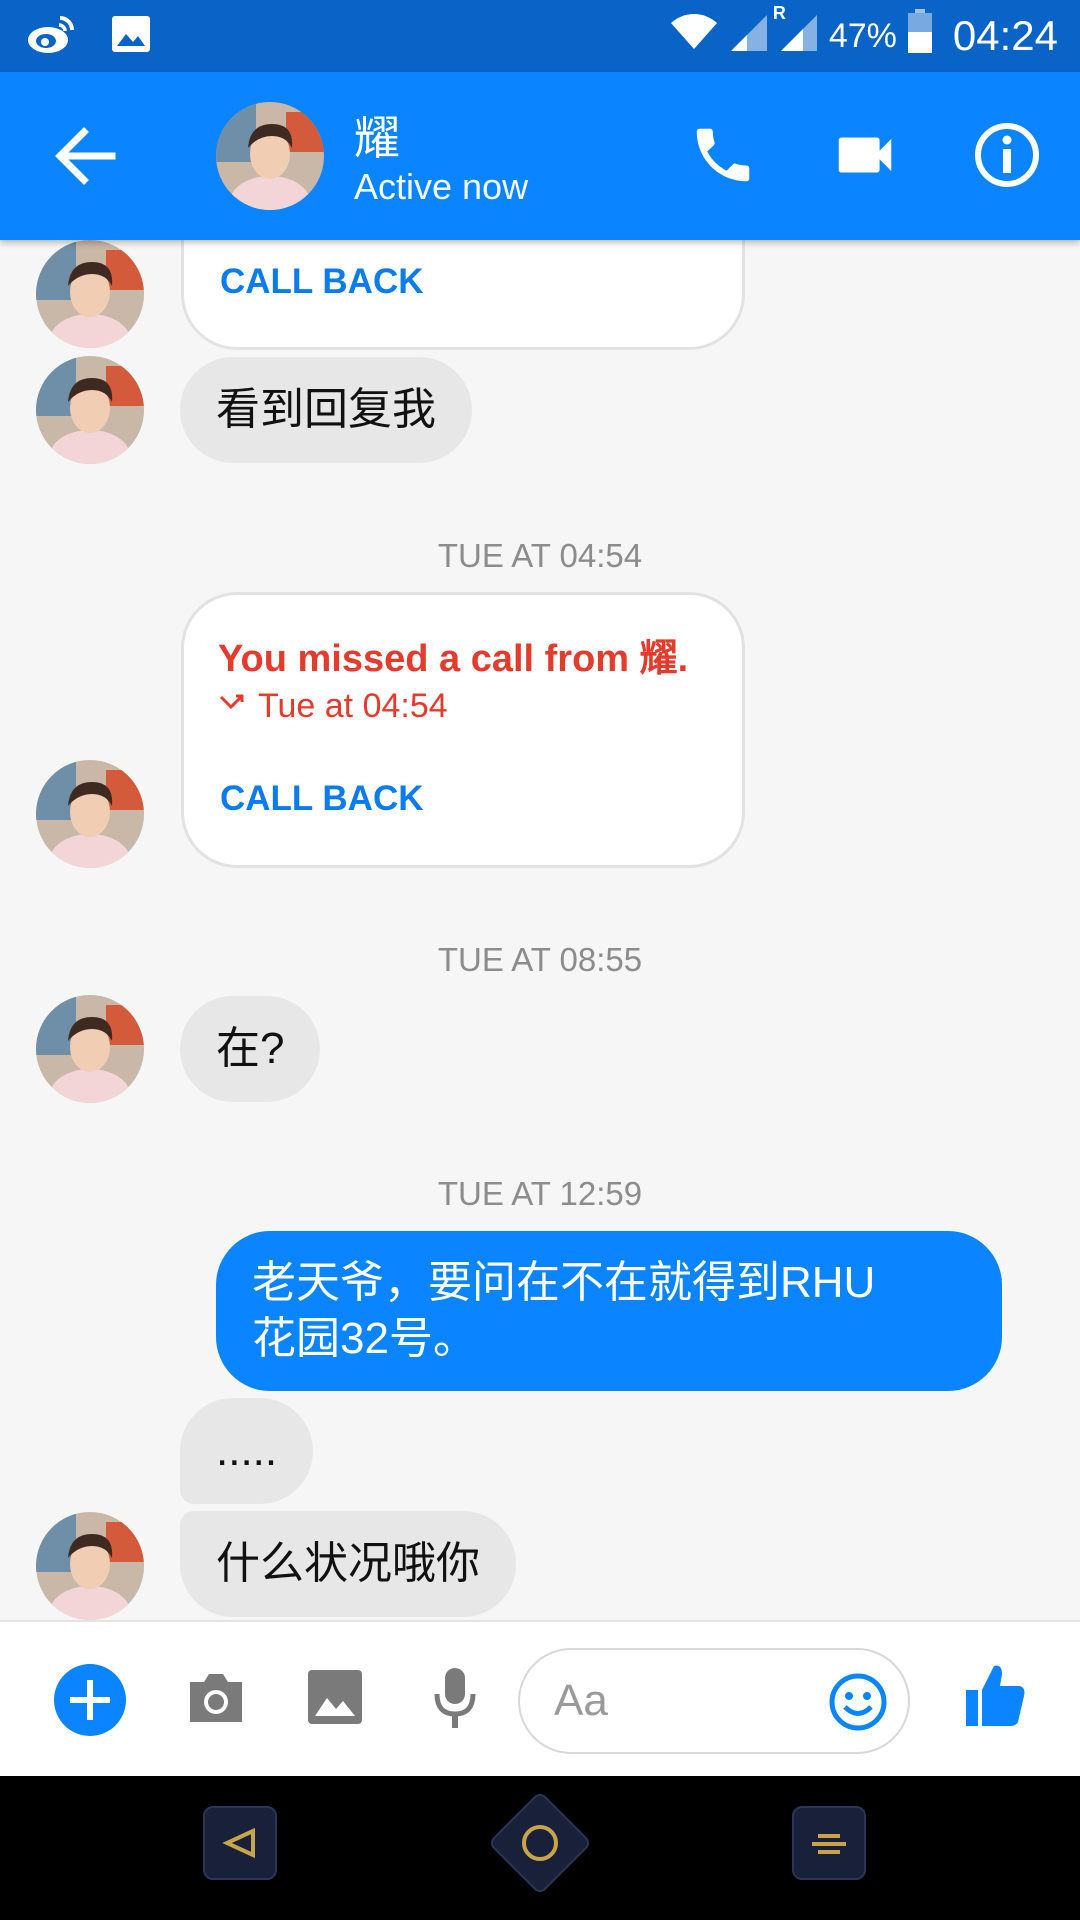  What do you see at coordinates (540, 36) in the screenshot?
I see `status-bar: R 47% 04:24` at bounding box center [540, 36].